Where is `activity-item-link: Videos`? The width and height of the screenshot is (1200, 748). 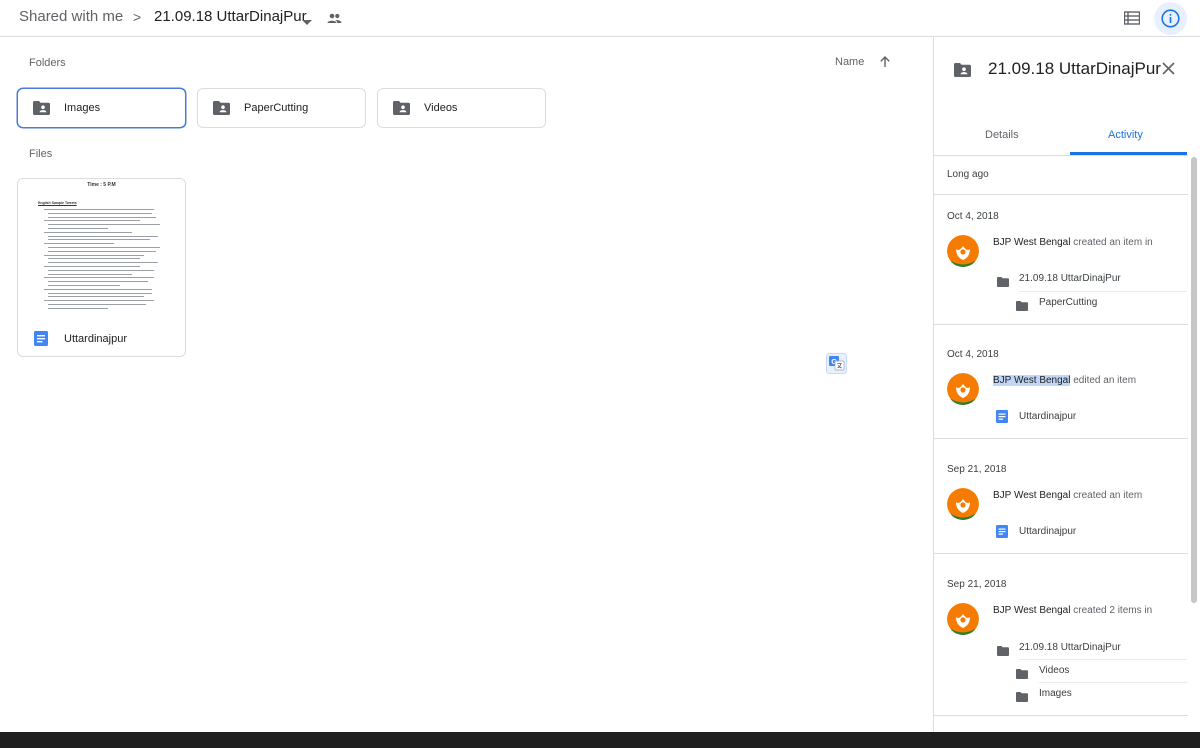
activity-item-link: Videos is located at coordinates (1054, 670).